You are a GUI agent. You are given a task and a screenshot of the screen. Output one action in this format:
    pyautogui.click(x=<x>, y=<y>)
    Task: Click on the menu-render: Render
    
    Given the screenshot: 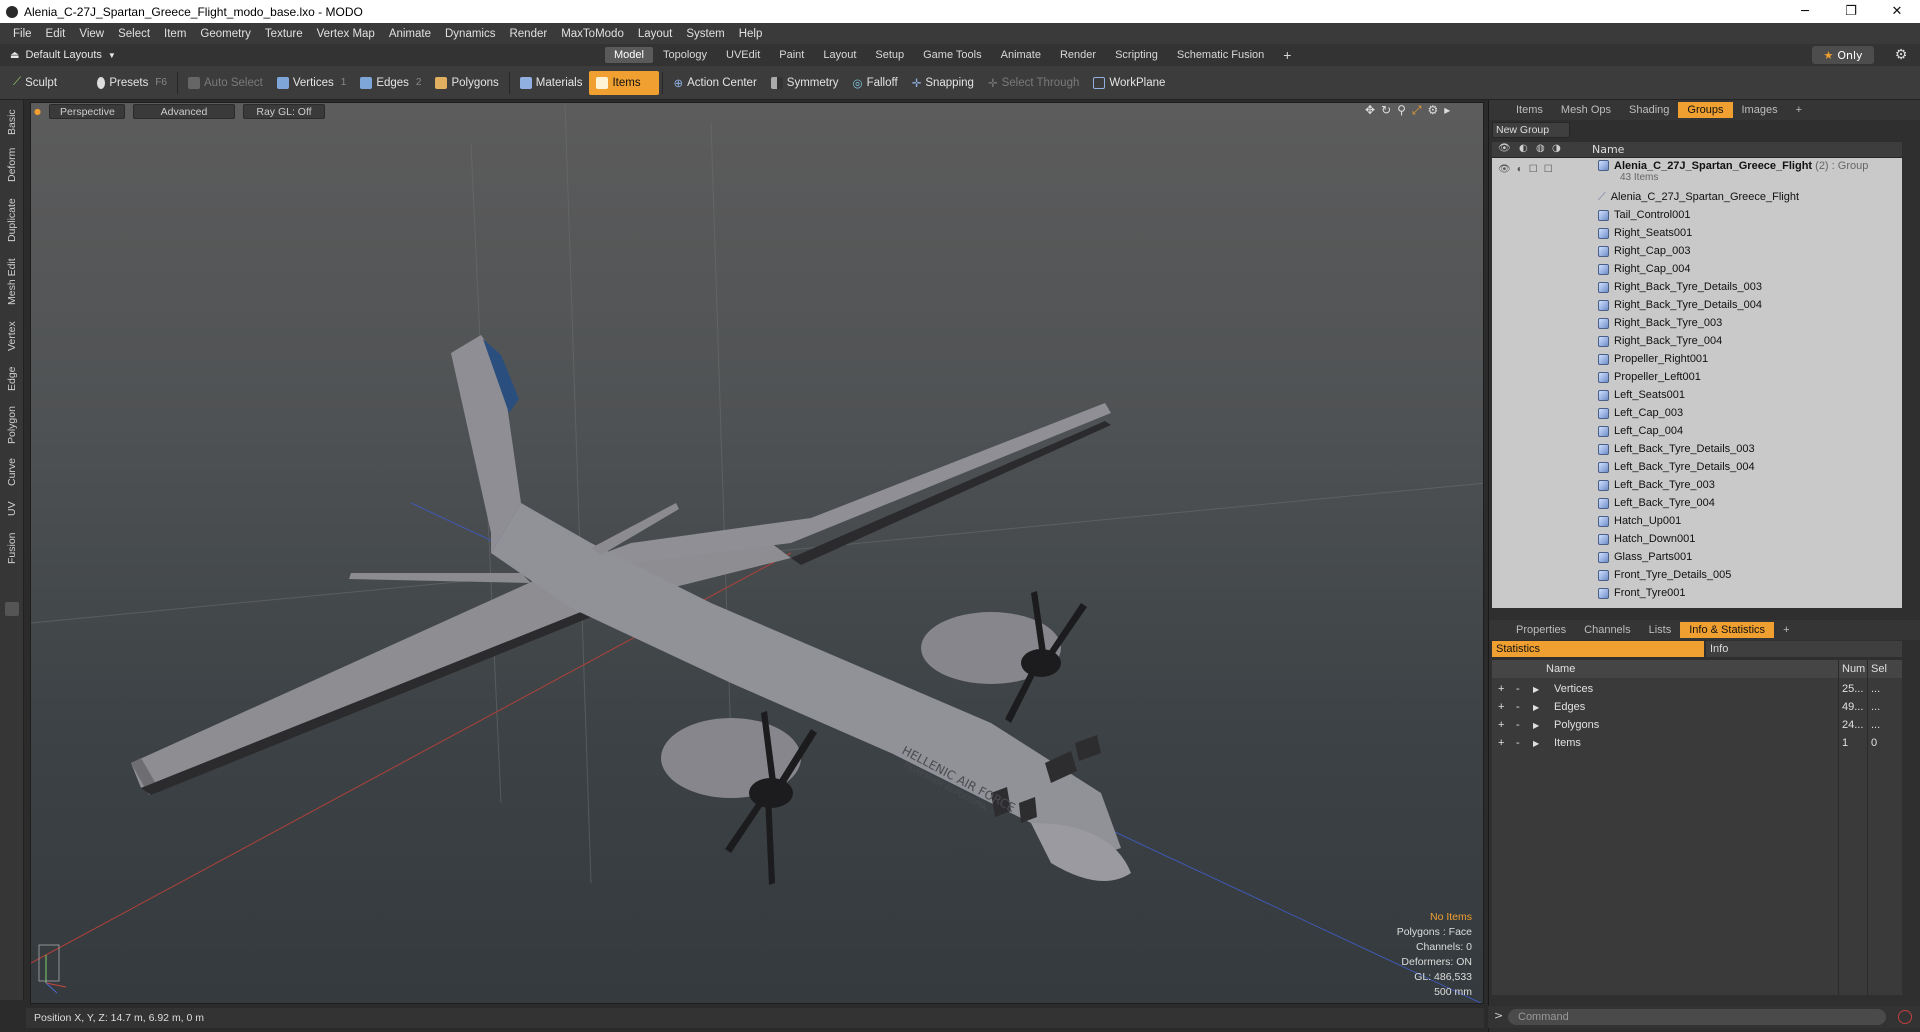 What is the action you would take?
    pyautogui.click(x=528, y=34)
    